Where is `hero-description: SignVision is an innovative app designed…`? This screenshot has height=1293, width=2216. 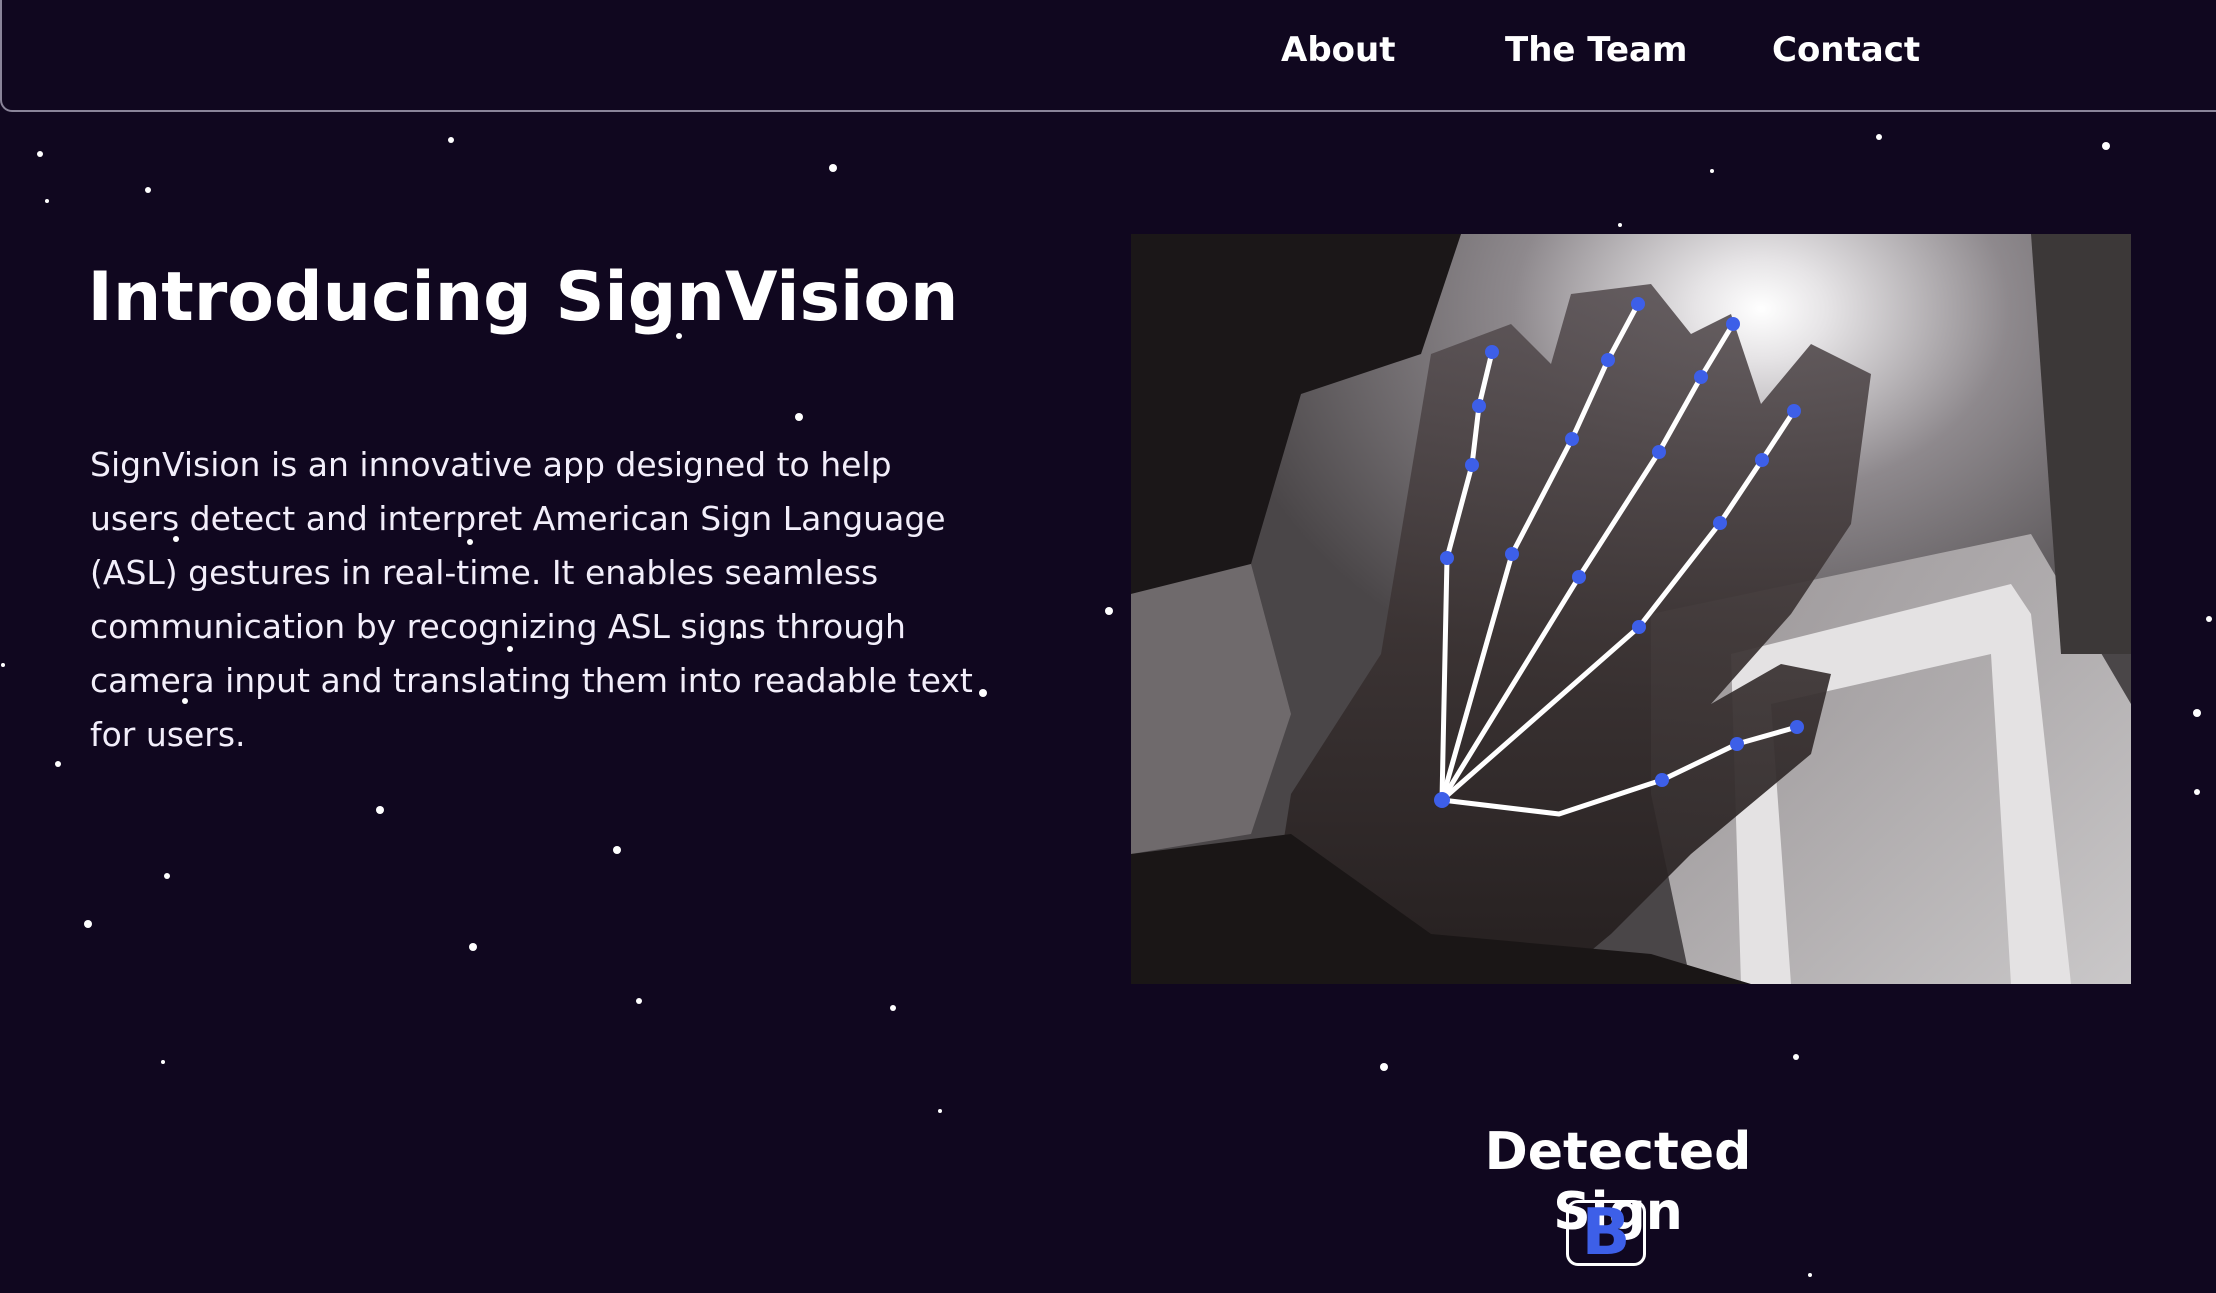
hero-description: SignVision is an innovative app designed… is located at coordinates (531, 599).